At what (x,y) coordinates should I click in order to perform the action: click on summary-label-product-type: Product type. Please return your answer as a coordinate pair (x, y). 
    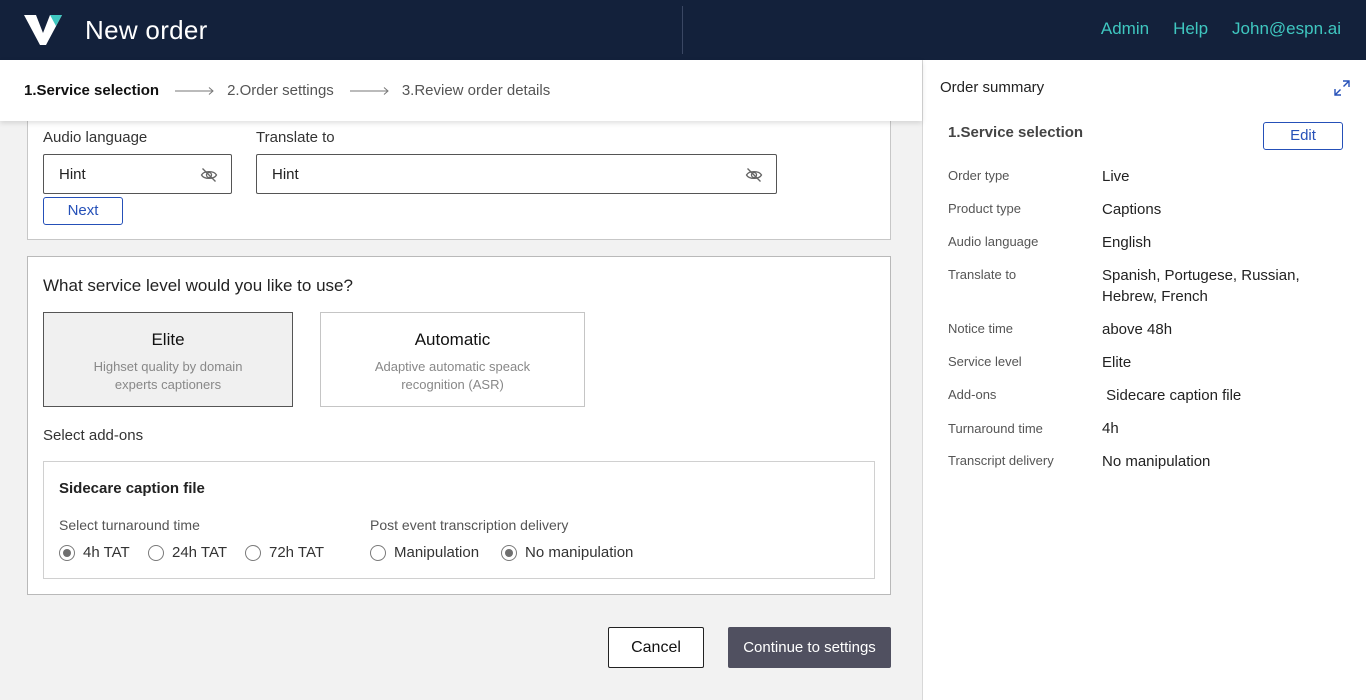
    Looking at the image, I should click on (984, 208).